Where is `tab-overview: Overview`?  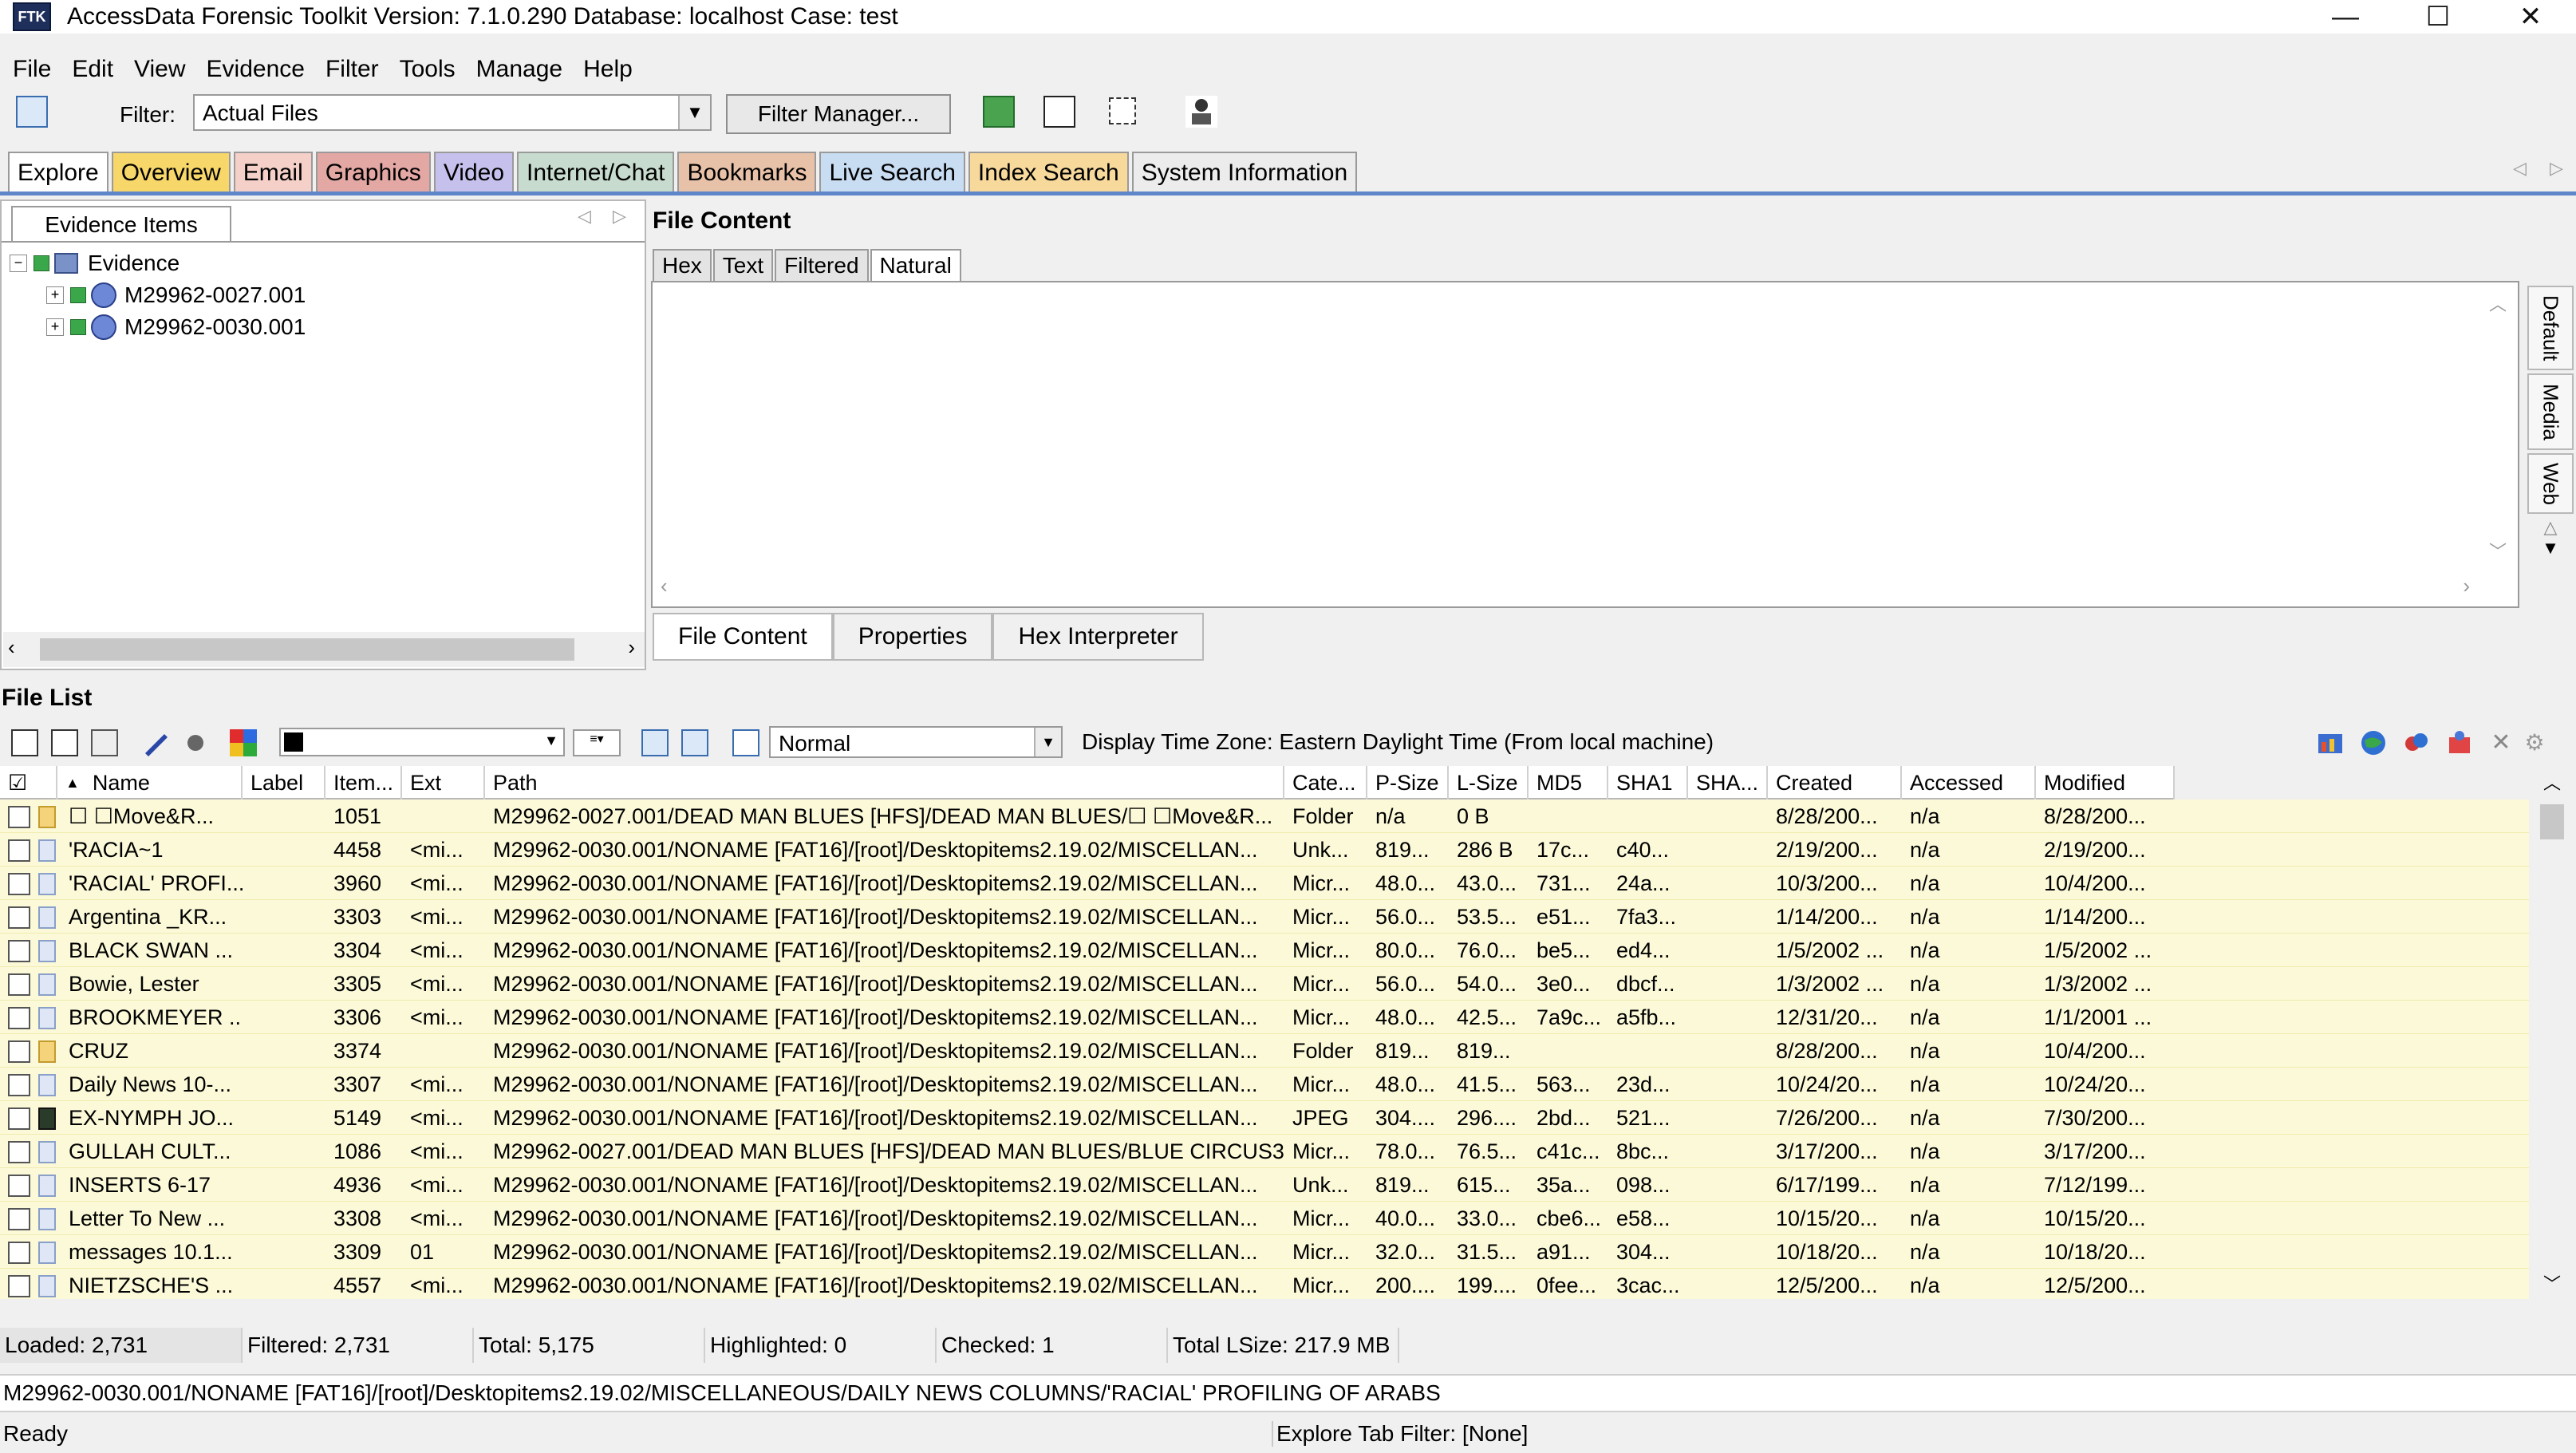 tab-overview: Overview is located at coordinates (171, 173).